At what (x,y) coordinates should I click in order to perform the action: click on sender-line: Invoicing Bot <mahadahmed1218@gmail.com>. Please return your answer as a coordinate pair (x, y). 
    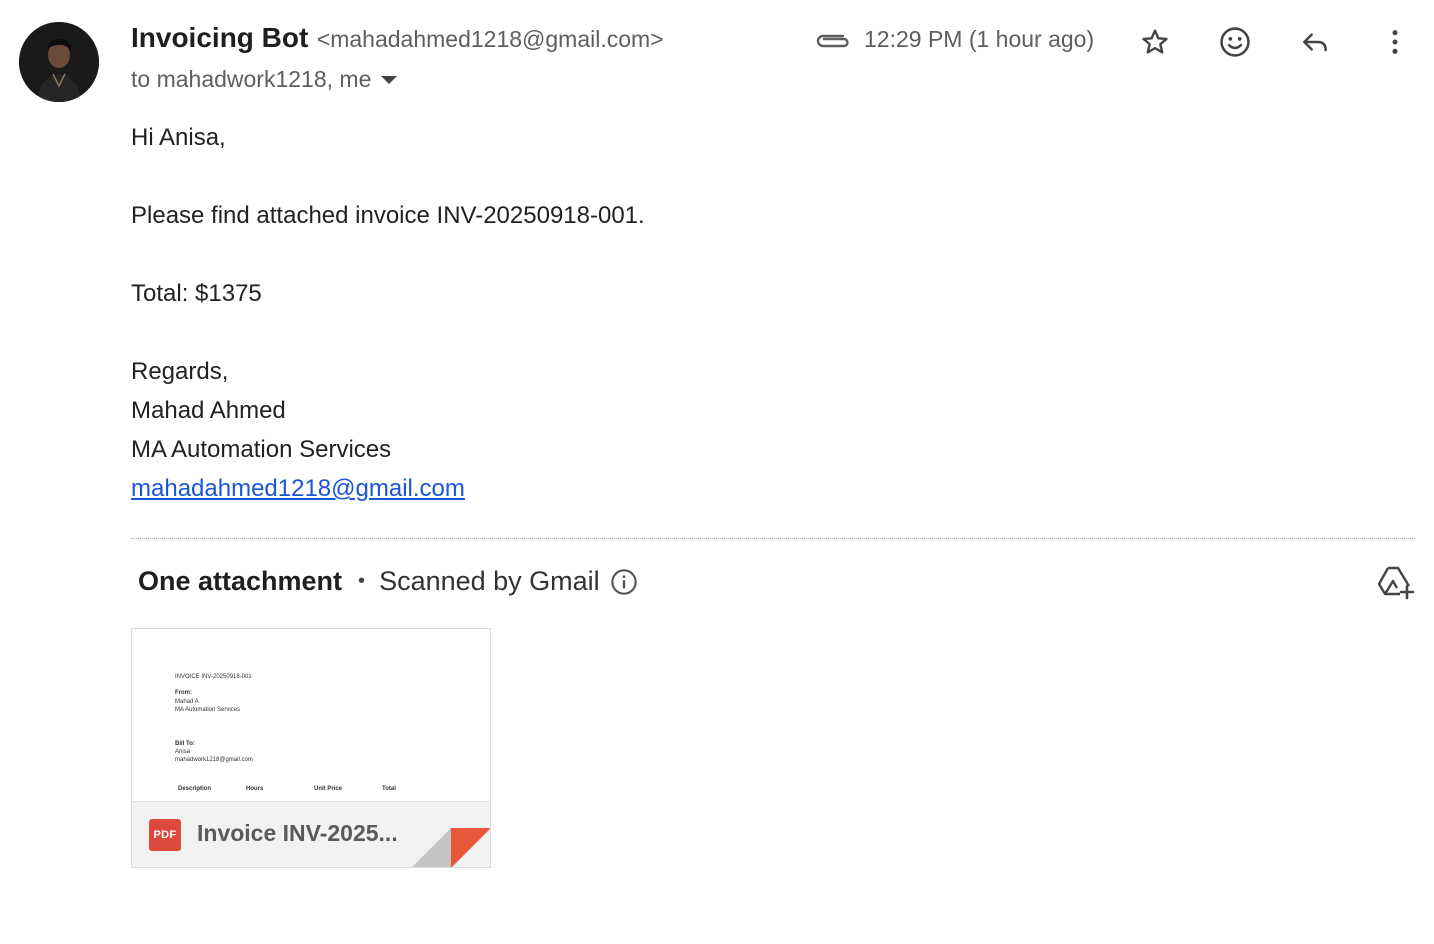
    Looking at the image, I should click on (397, 38).